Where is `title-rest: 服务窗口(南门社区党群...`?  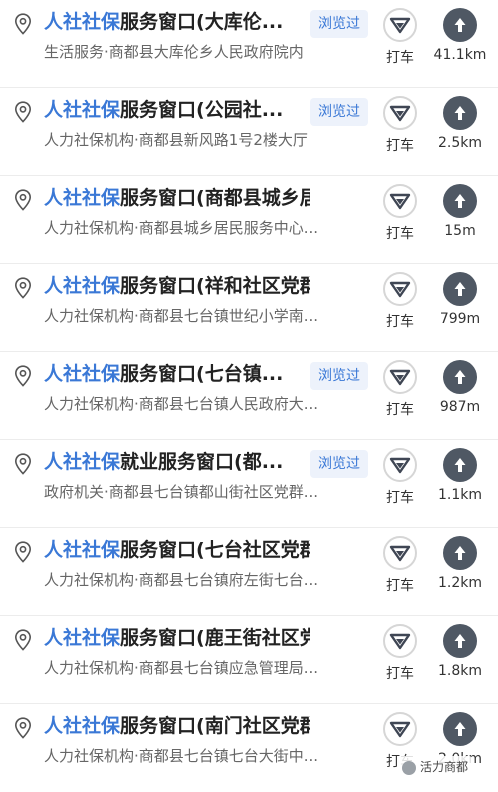 title-rest: 服务窗口(南门社区党群... is located at coordinates (215, 726).